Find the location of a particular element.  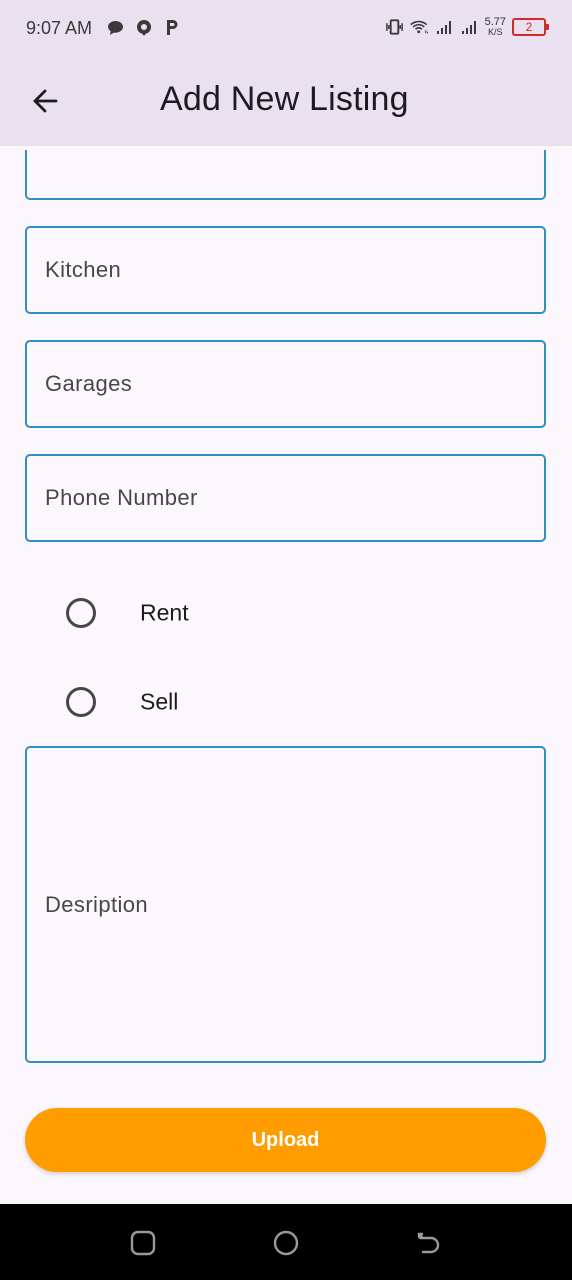

page-title: Add New Listing is located at coordinates (284, 99).